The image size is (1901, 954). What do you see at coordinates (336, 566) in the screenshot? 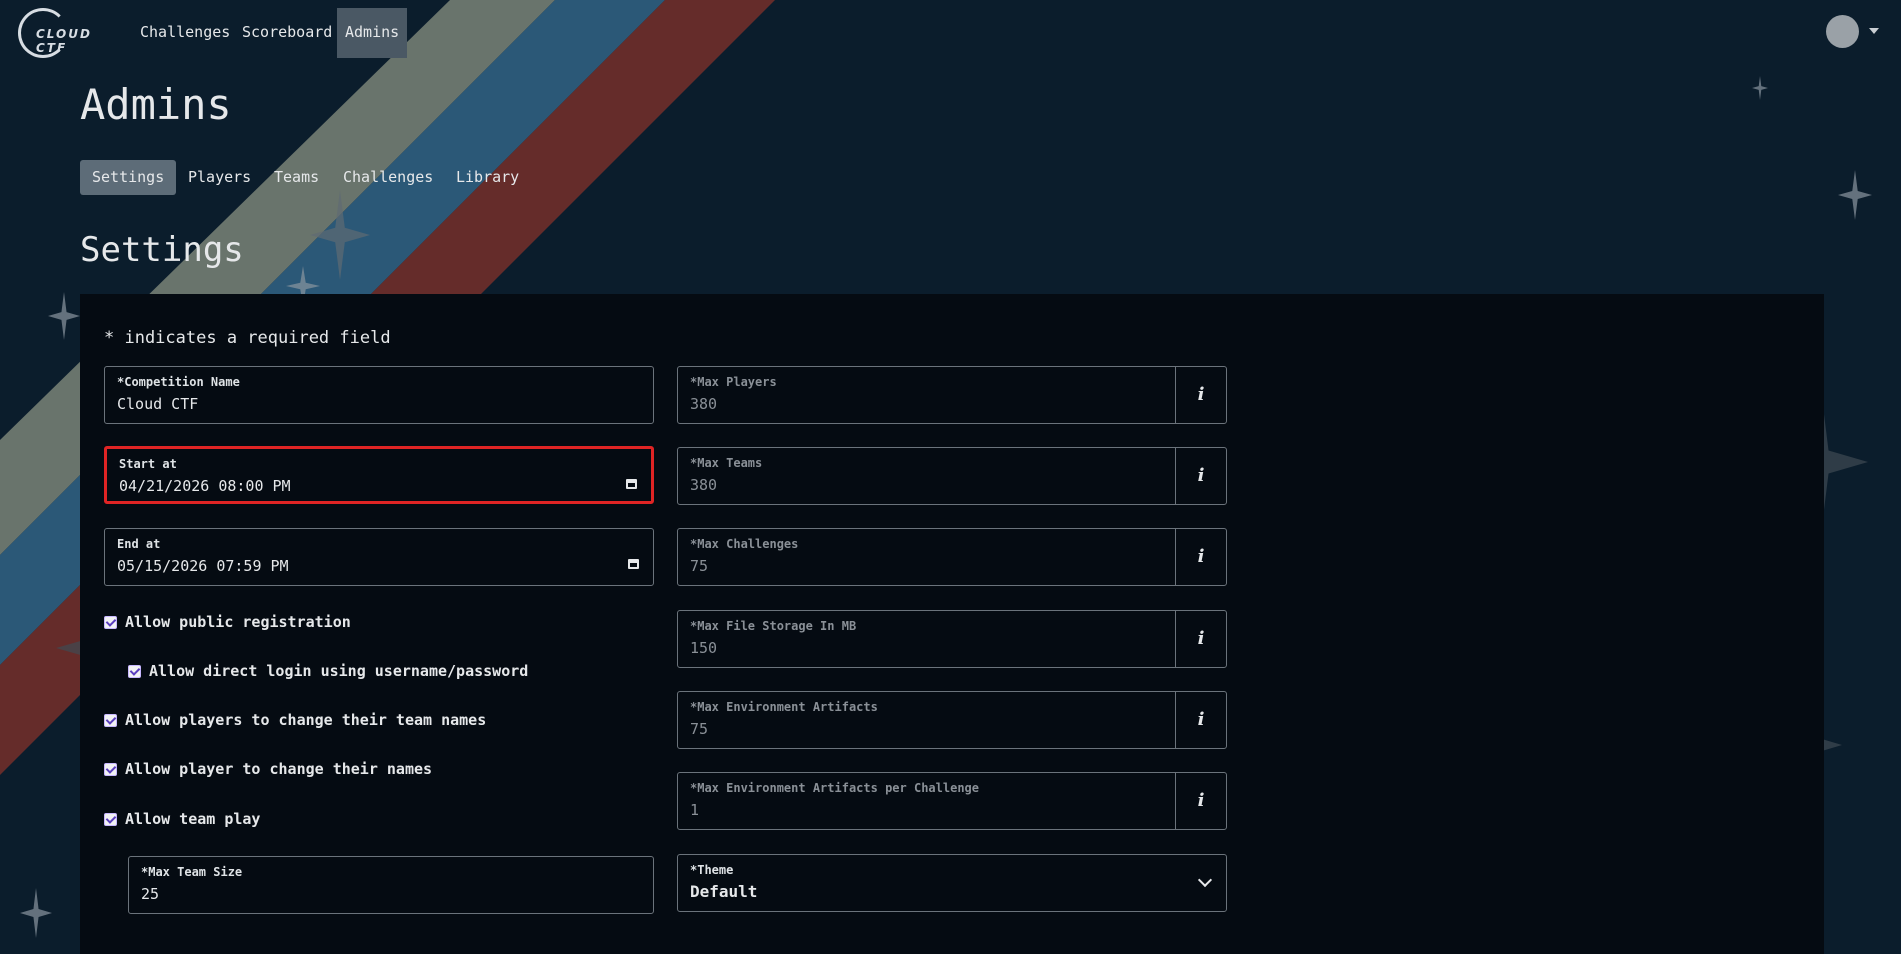
I see `end-at-input` at bounding box center [336, 566].